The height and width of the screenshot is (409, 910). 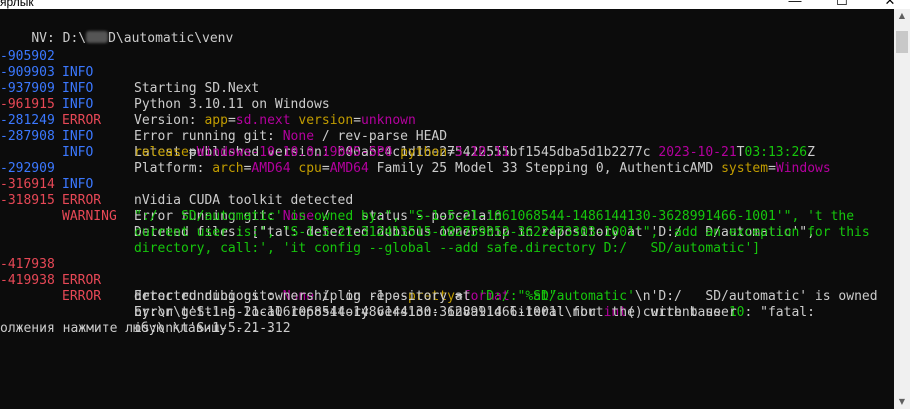 What do you see at coordinates (842, 4) in the screenshot?
I see `maximize-button: ☐` at bounding box center [842, 4].